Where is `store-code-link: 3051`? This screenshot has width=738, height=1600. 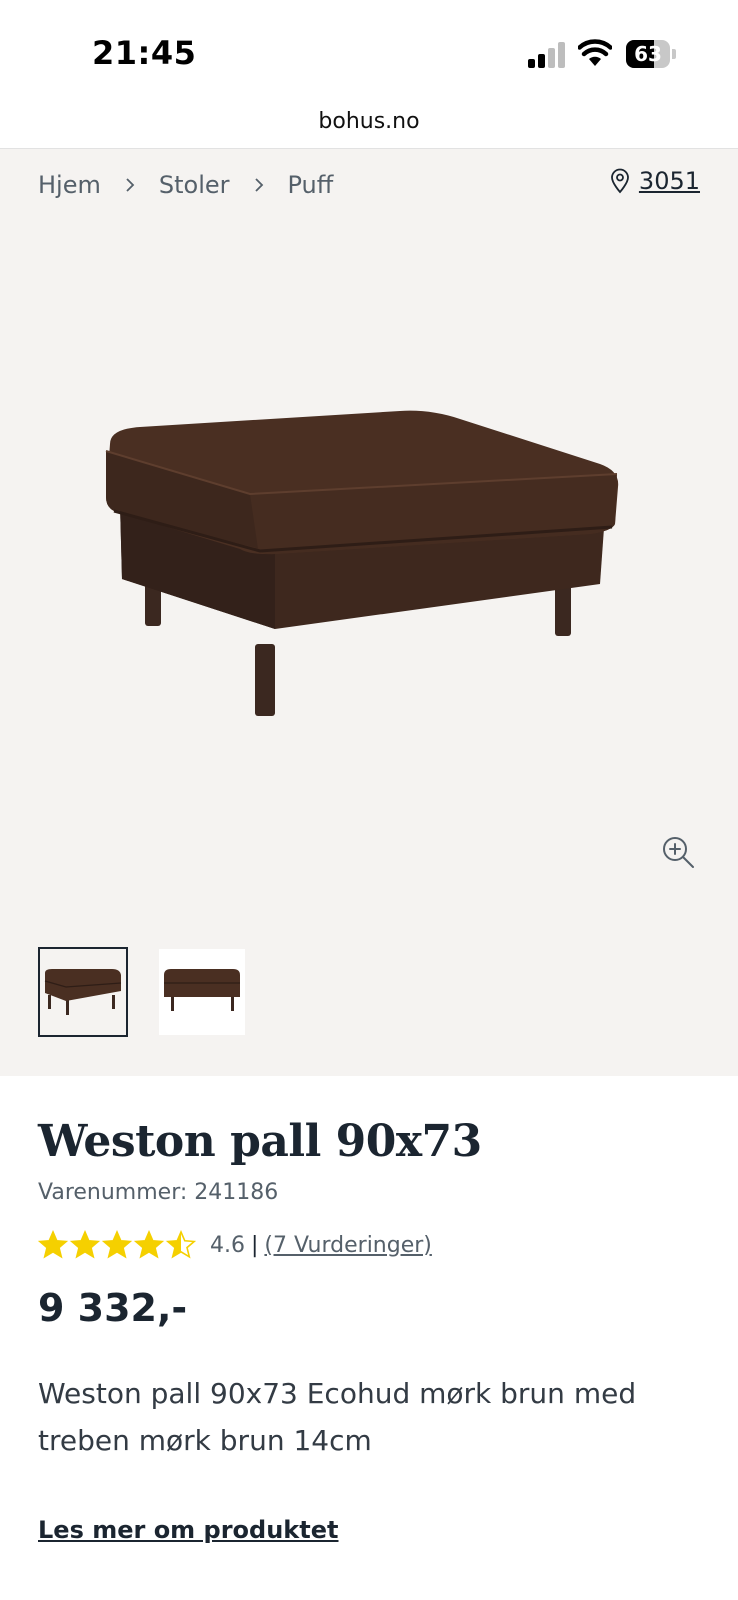 store-code-link: 3051 is located at coordinates (669, 181).